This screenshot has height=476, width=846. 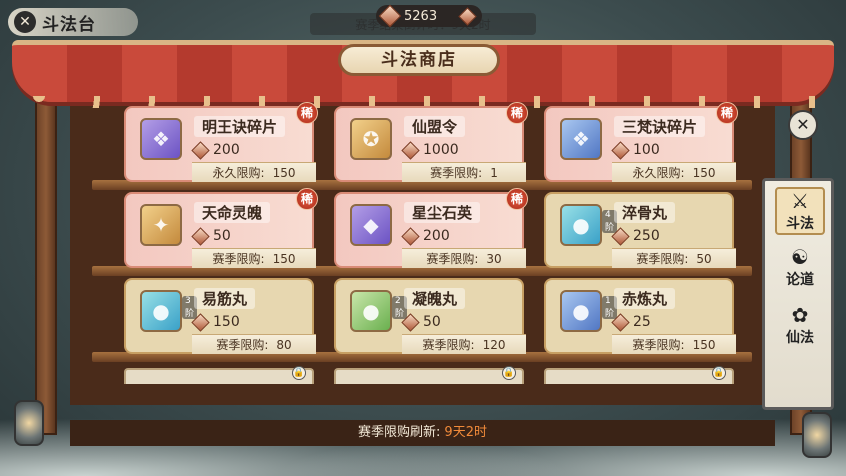 What do you see at coordinates (435, 126) in the screenshot?
I see `item-name: 仙盟令` at bounding box center [435, 126].